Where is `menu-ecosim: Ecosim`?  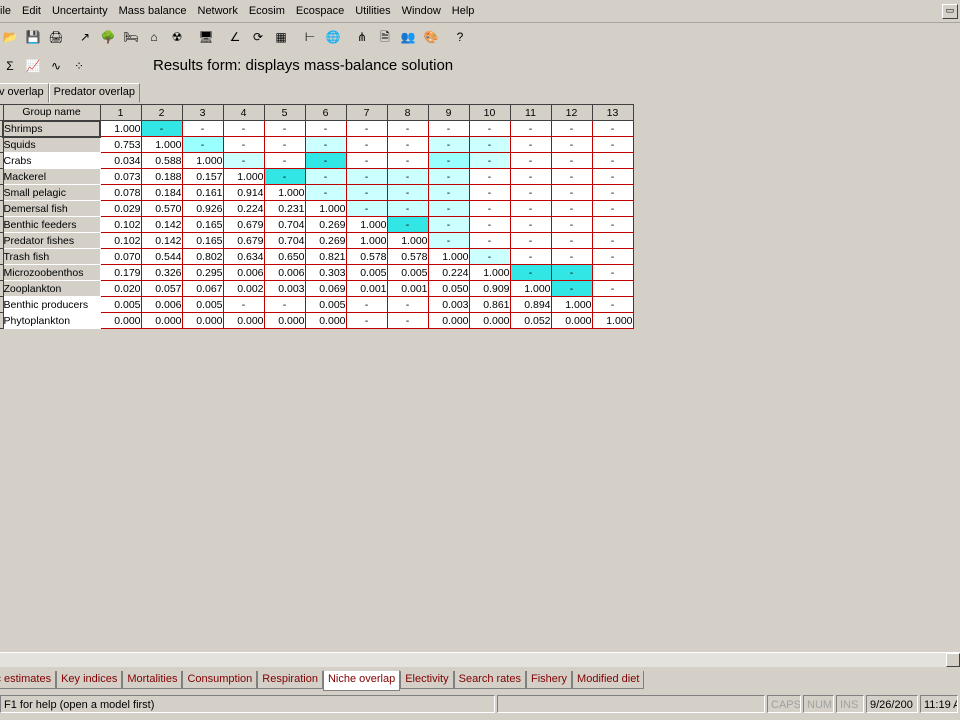
menu-ecosim: Ecosim is located at coordinates (267, 11).